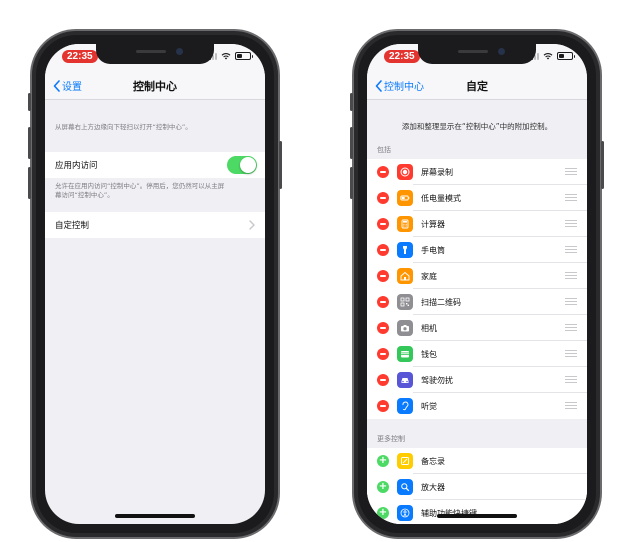 The width and height of the screenshot is (640, 542). Describe the element at coordinates (433, 487) in the screenshot. I see `control-label: 放大器` at that location.